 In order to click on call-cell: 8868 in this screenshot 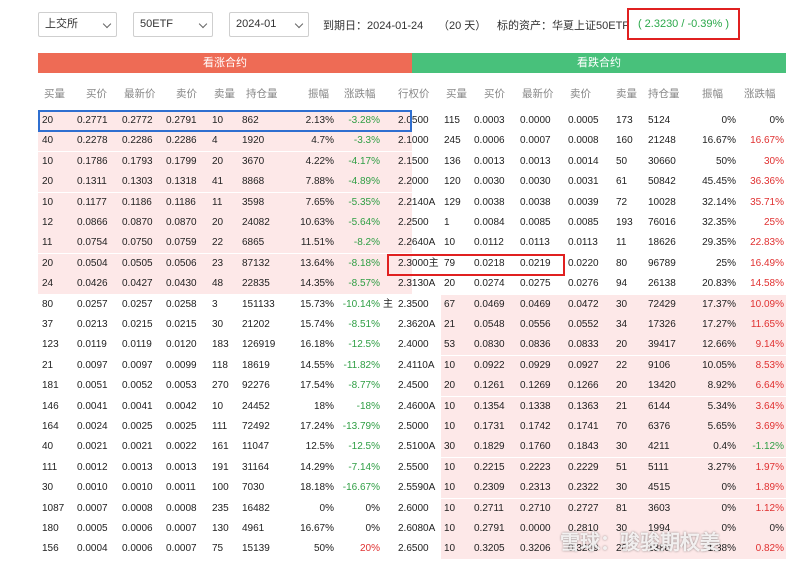, I will do `click(253, 182)`.